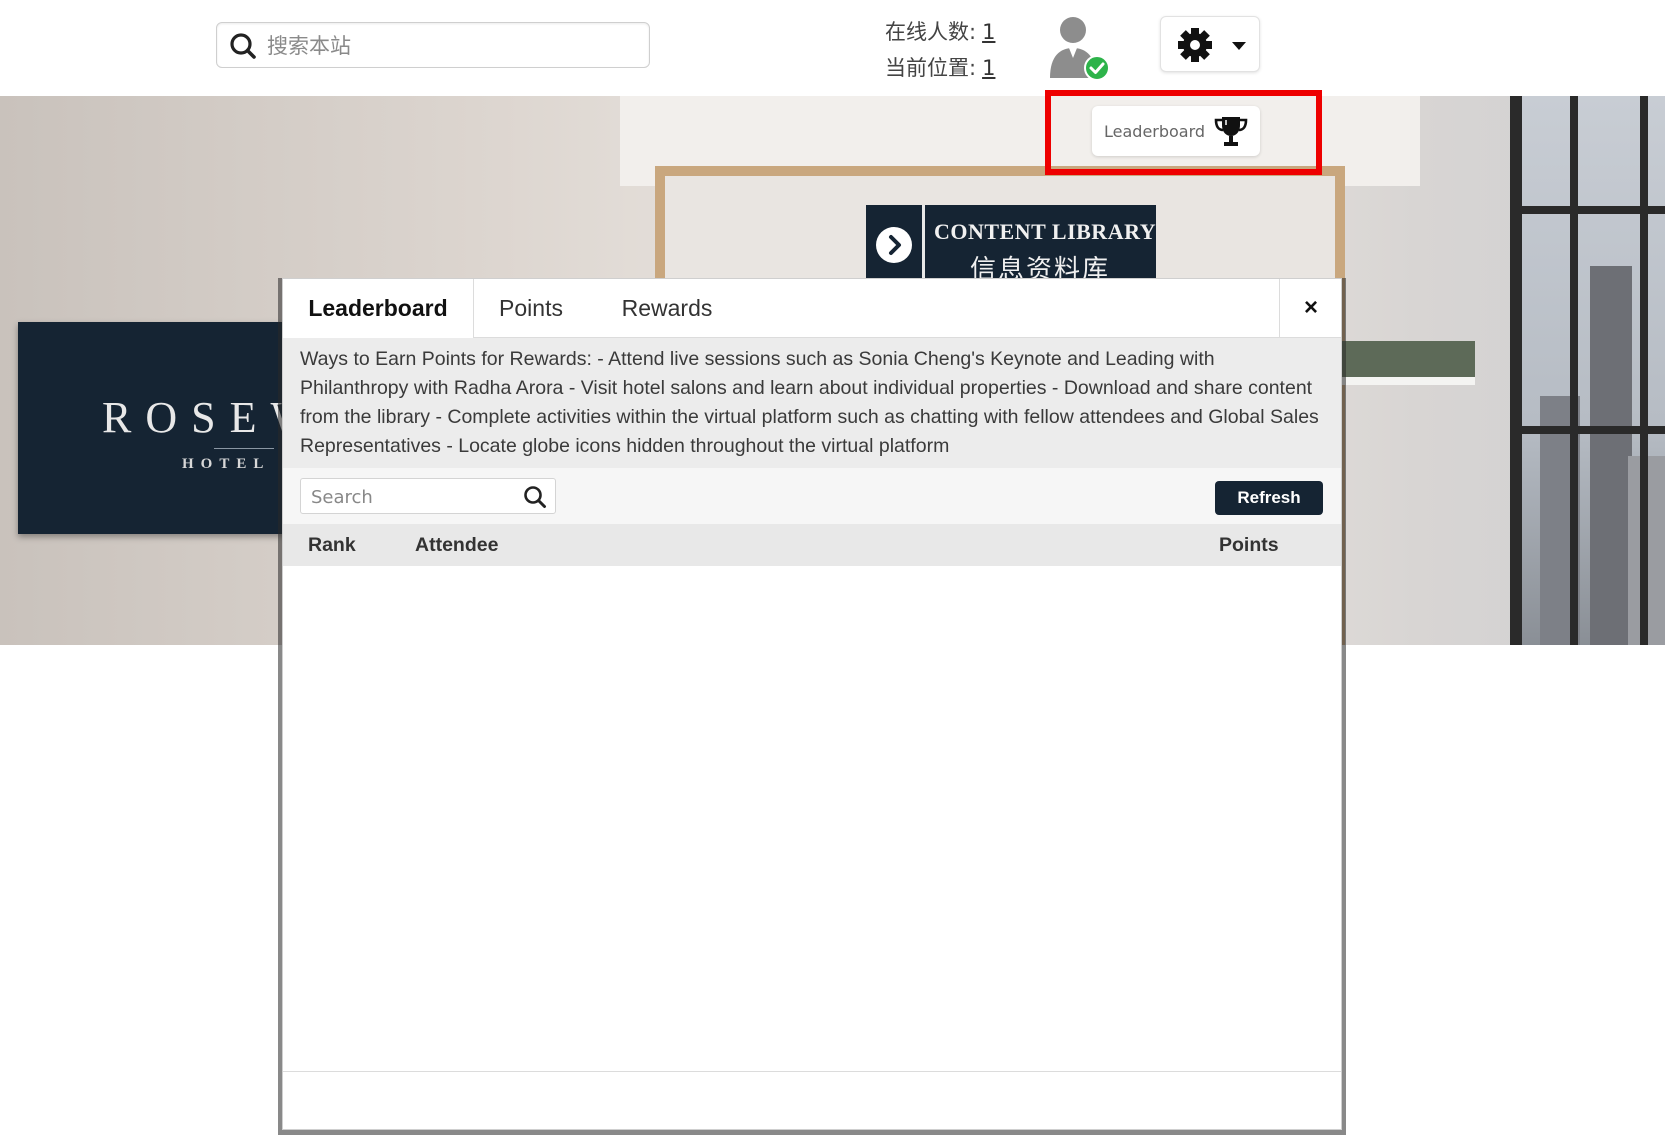  I want to click on scene-shelf, so click(1407, 363).